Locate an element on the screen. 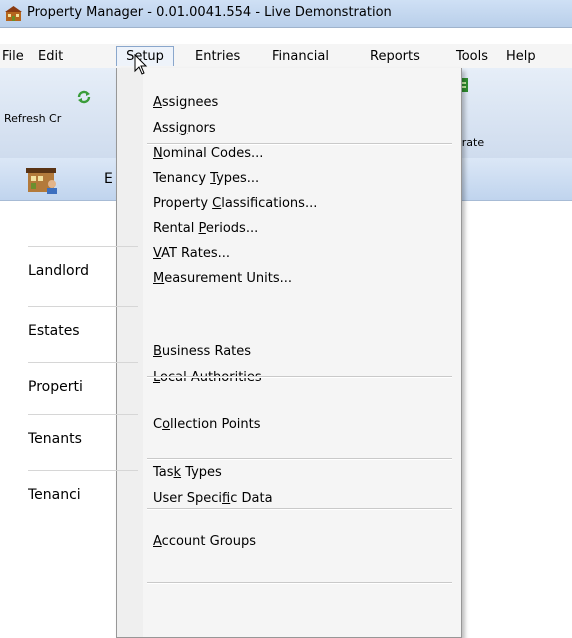 Image resolution: width=572 pixels, height=638 pixels. menu-text: ccount Groups is located at coordinates (208, 541).